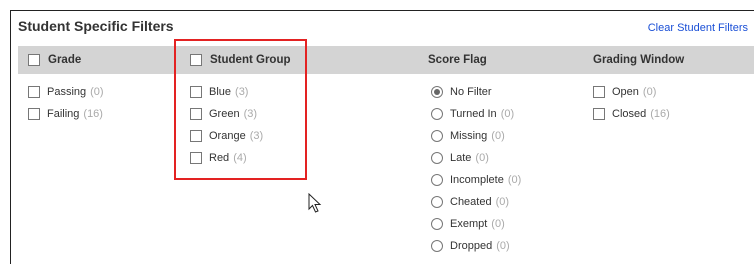  I want to click on option-label: Turned In, so click(473, 114).